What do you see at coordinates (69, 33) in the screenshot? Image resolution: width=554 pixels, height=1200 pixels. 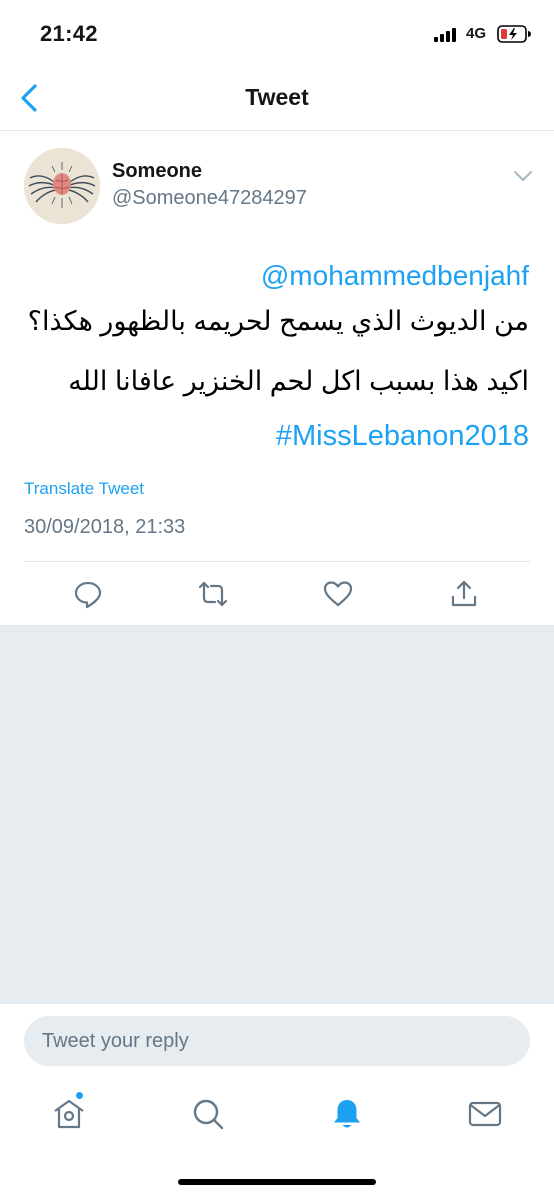 I see `status-time: 21:42` at bounding box center [69, 33].